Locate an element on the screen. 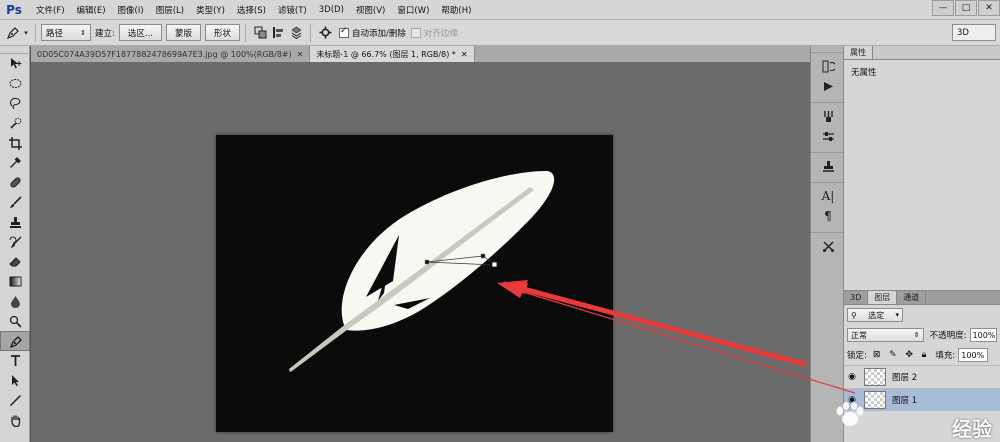 The height and width of the screenshot is (442, 1000). watermark-text: 经验 is located at coordinates (972, 429).